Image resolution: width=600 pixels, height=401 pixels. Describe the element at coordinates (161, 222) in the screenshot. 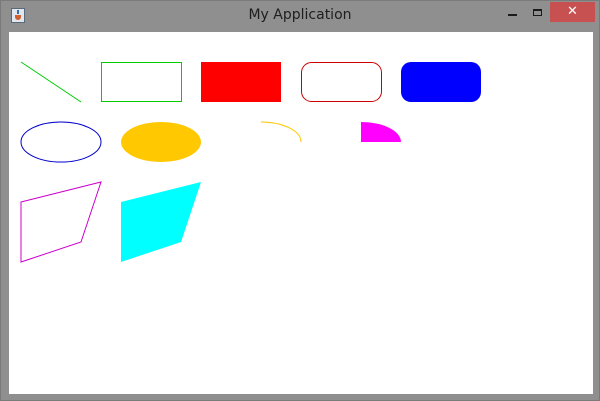

I see `cyan-filled-polygon` at that location.